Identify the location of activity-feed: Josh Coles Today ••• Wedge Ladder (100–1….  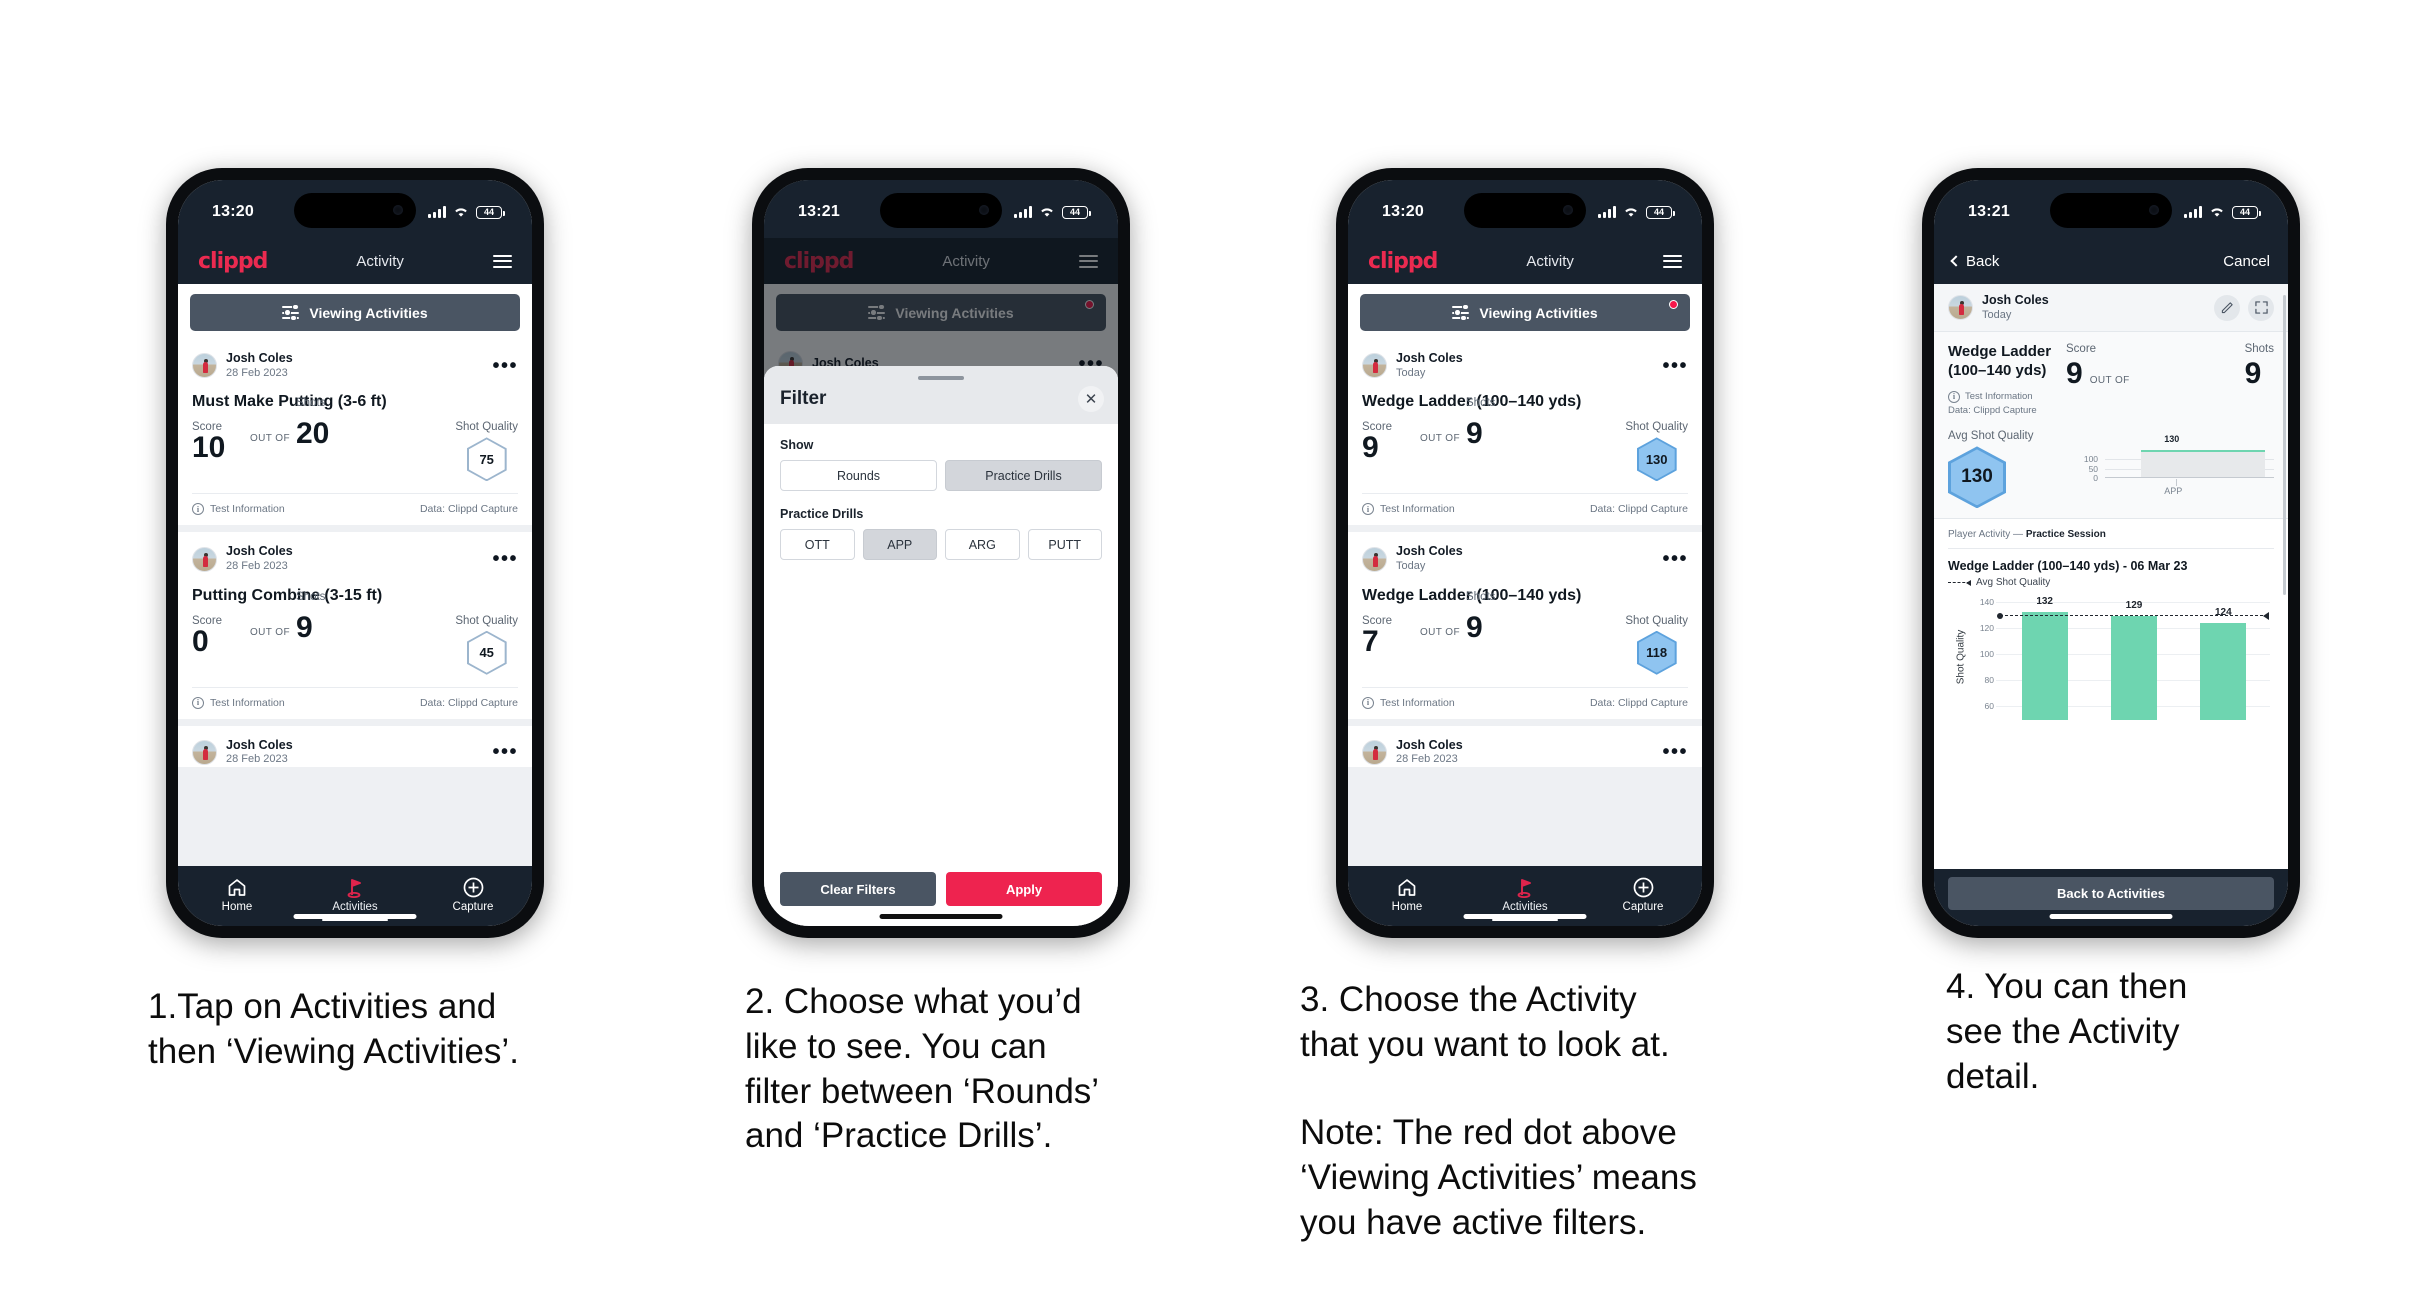
(1525, 602).